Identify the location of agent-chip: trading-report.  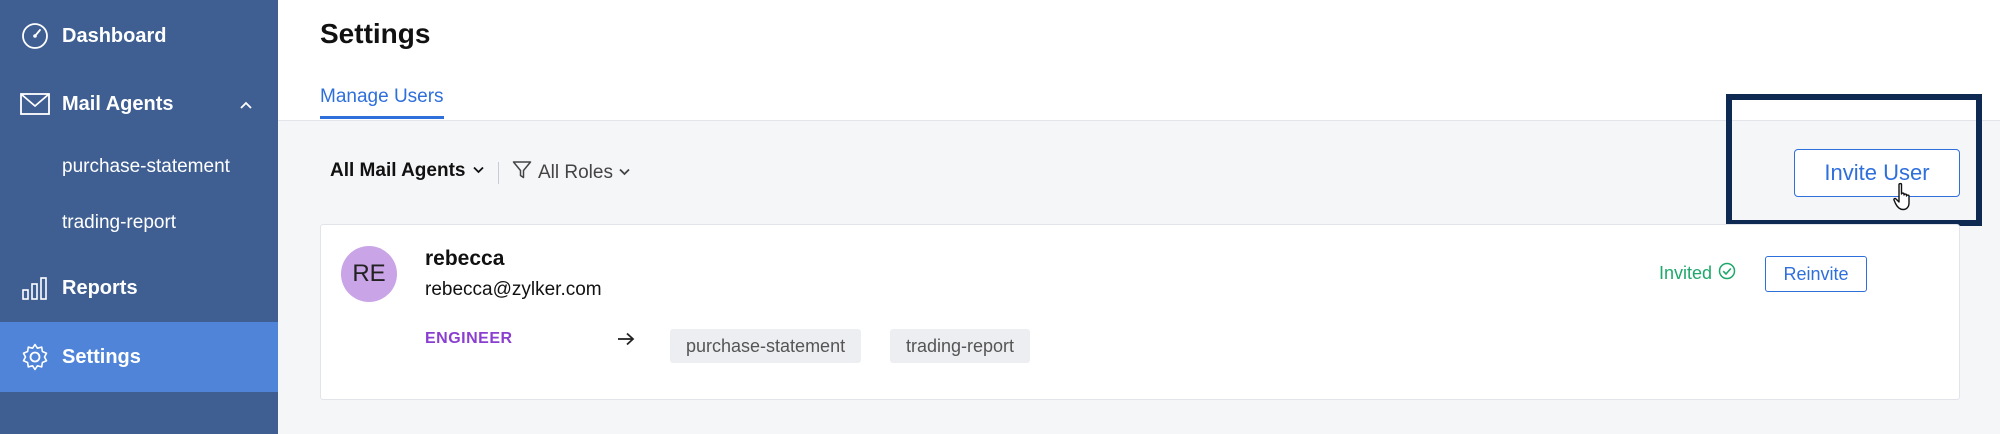
(960, 346).